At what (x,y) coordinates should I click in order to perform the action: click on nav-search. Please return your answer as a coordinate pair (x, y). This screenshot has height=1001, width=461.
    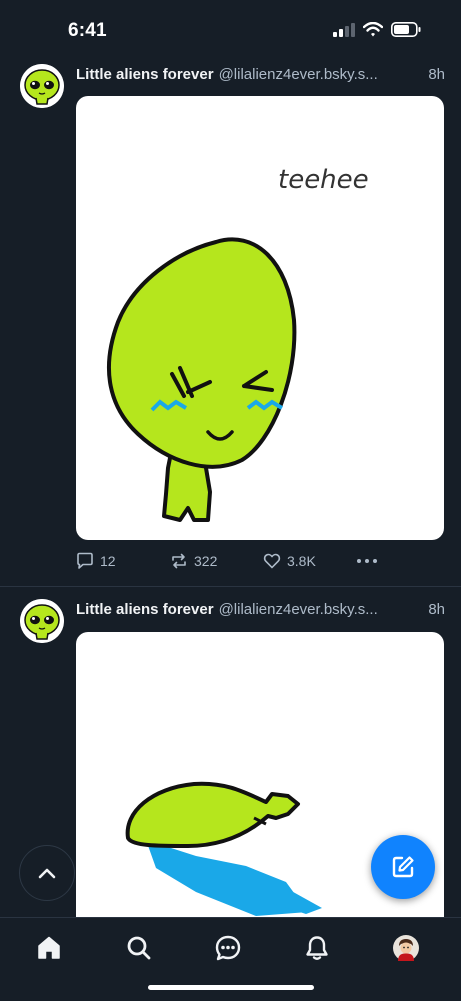
    Looking at the image, I should click on (139, 948).